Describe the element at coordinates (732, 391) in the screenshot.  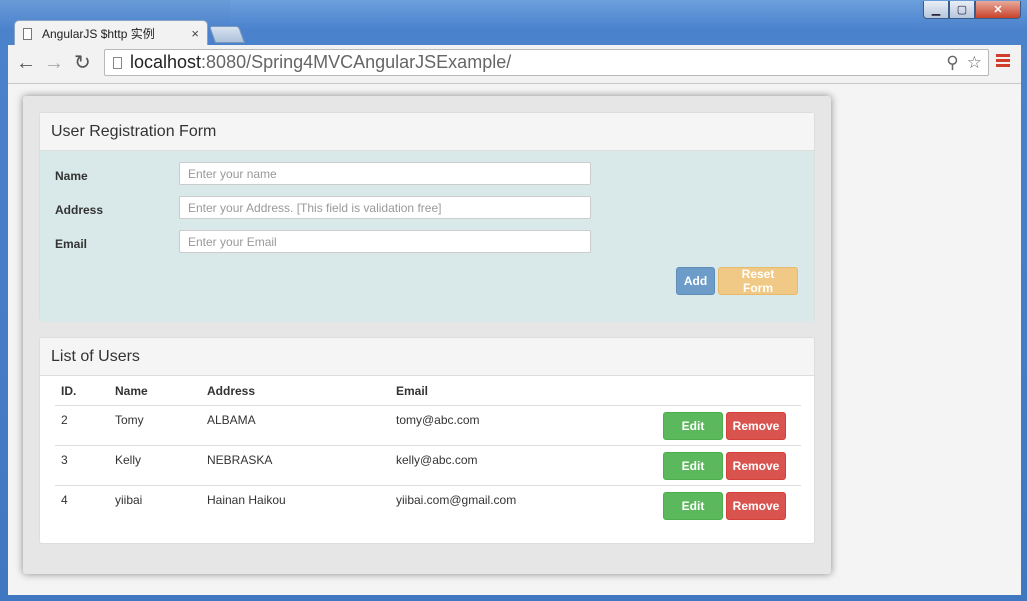
I see `column-header-actions` at that location.